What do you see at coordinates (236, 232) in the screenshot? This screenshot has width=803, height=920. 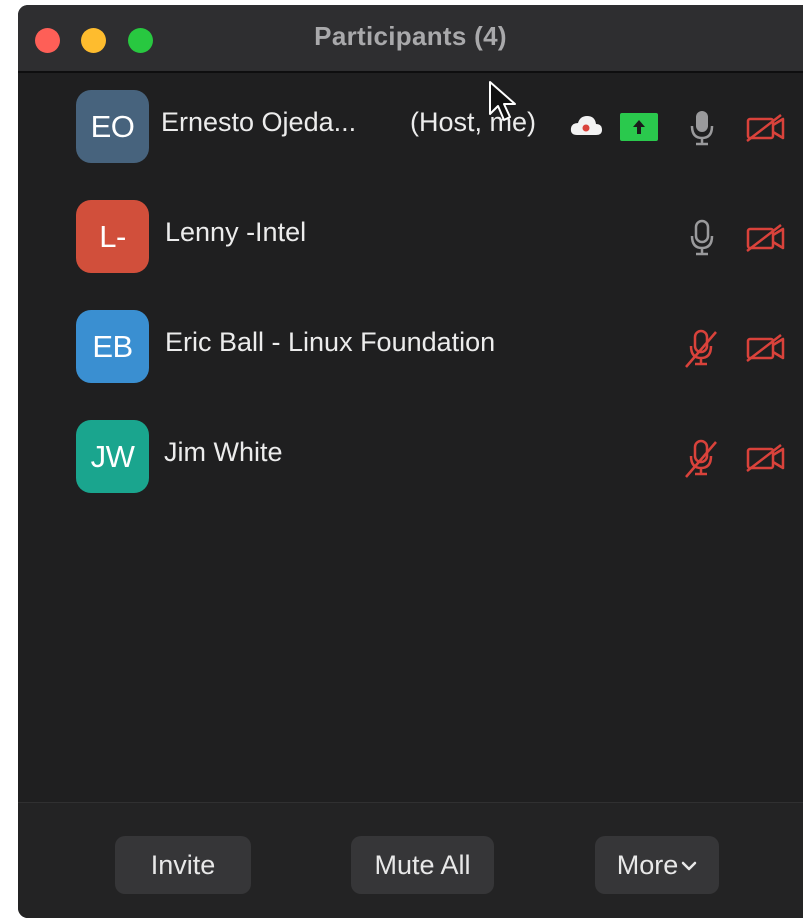 I see `participant-name: Lenny -Intel` at bounding box center [236, 232].